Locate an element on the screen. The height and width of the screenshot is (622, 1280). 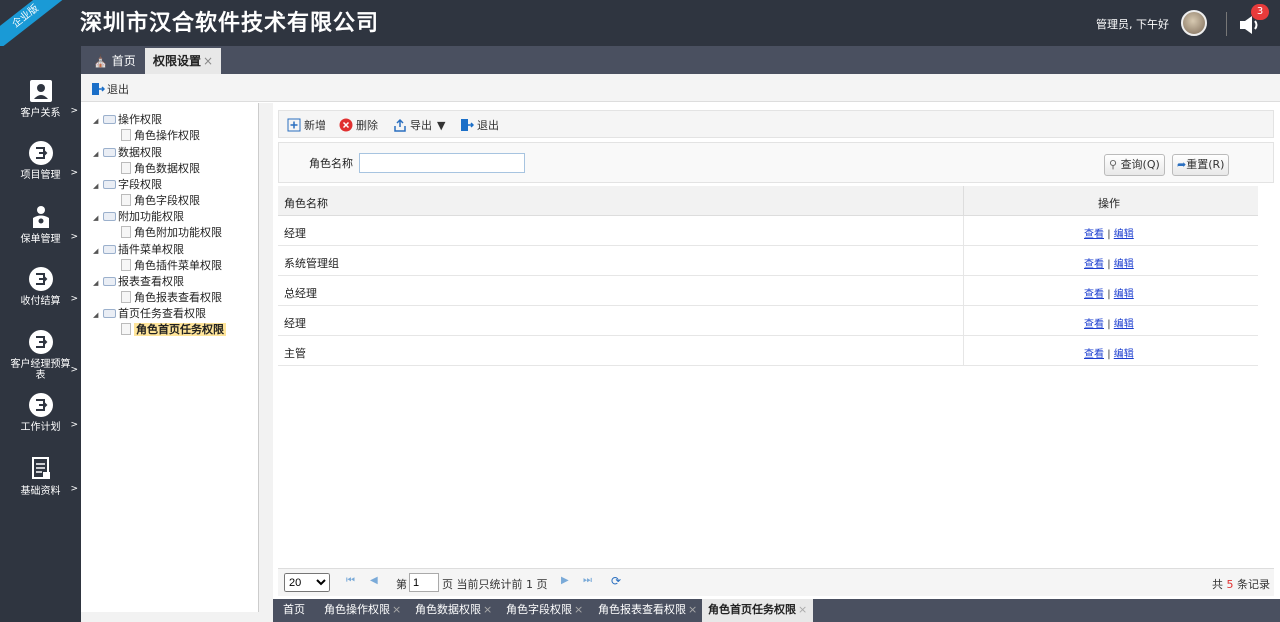
sidebar-item-project: 项目管理 > is located at coordinates (40, 170).